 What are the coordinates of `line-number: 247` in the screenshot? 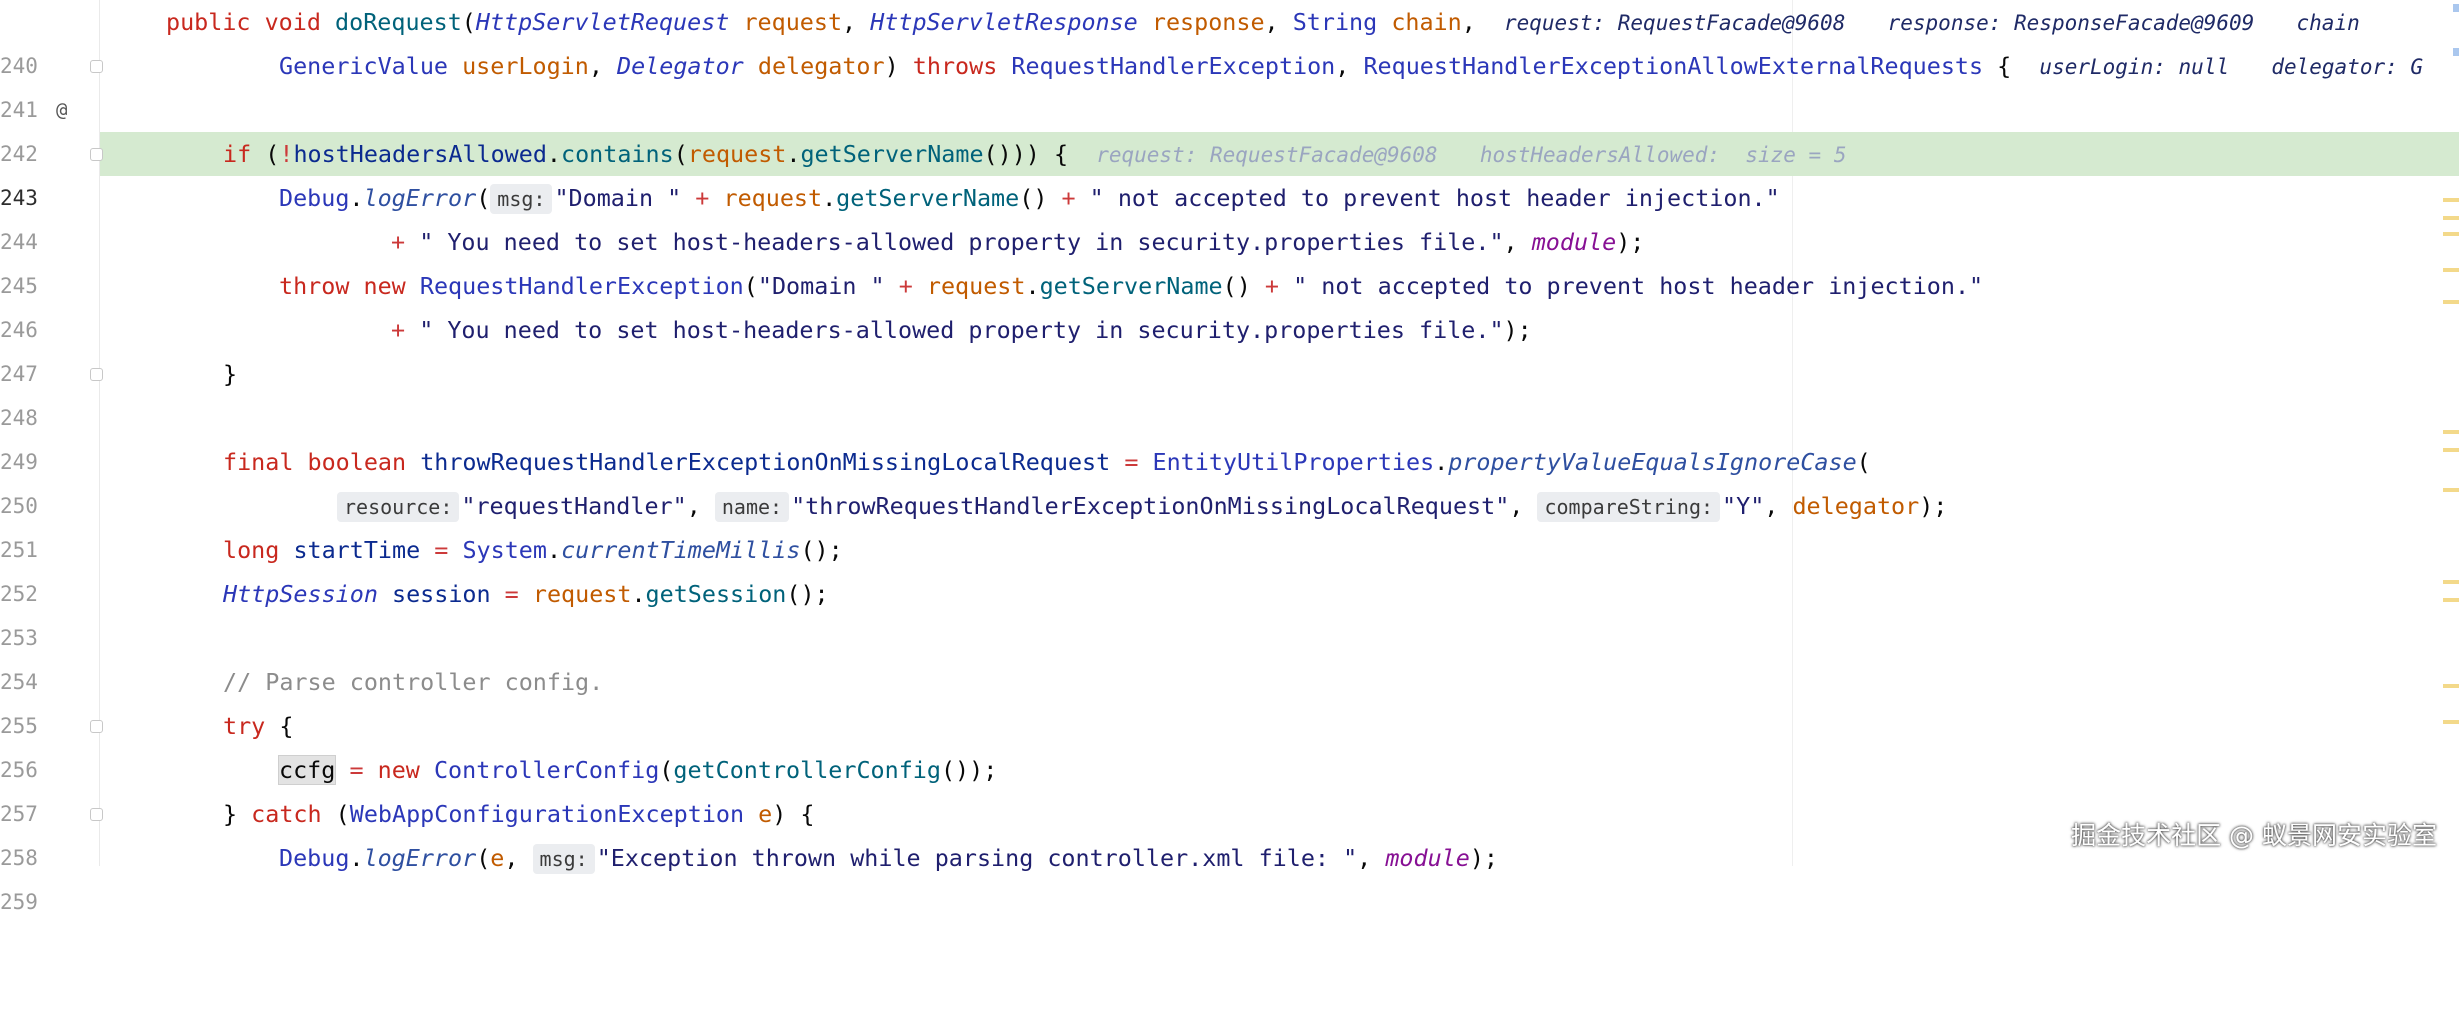 It's located at (19, 374).